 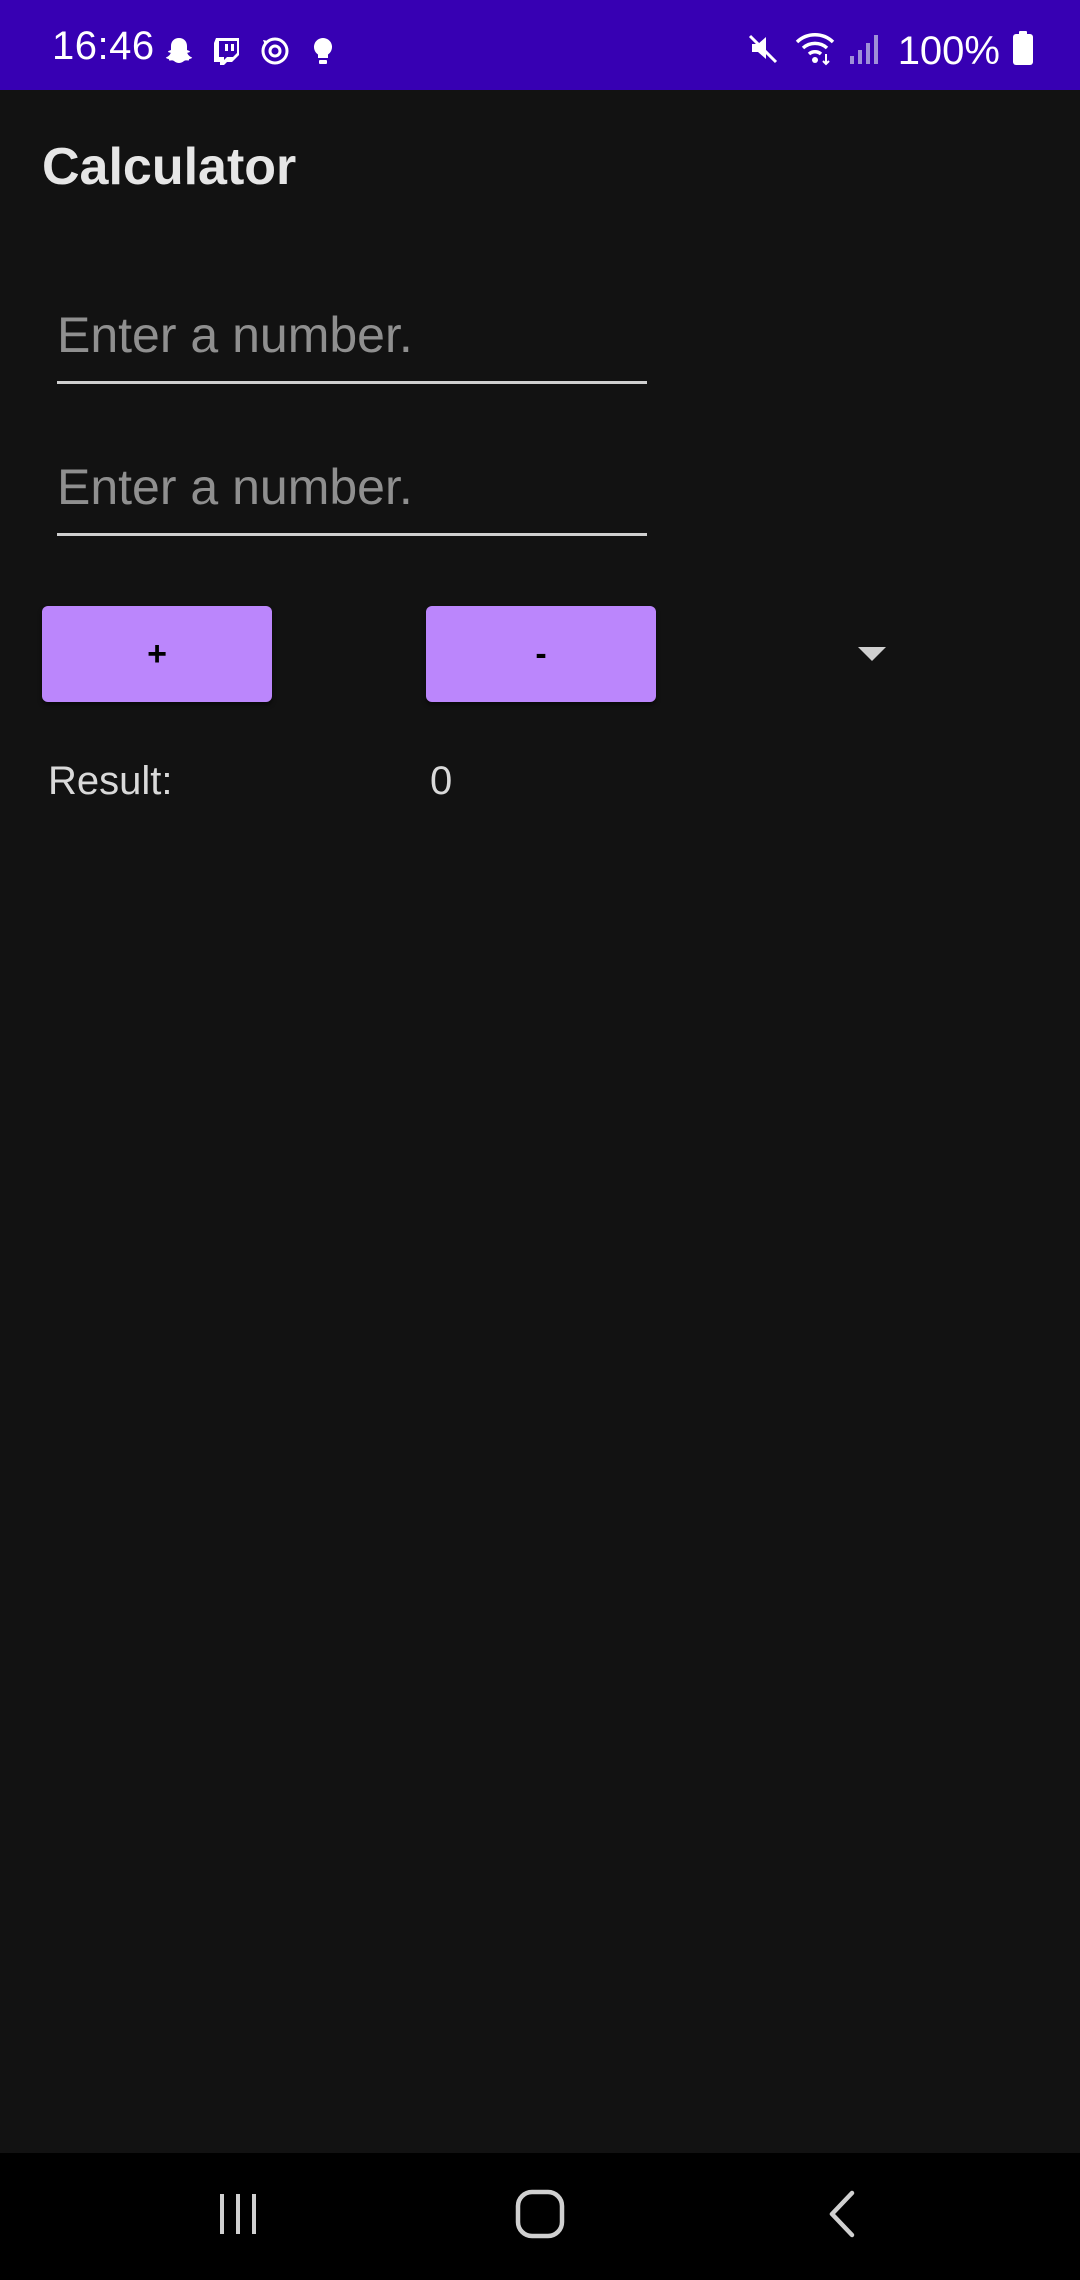 What do you see at coordinates (251, 51) in the screenshot?
I see `notification-icons` at bounding box center [251, 51].